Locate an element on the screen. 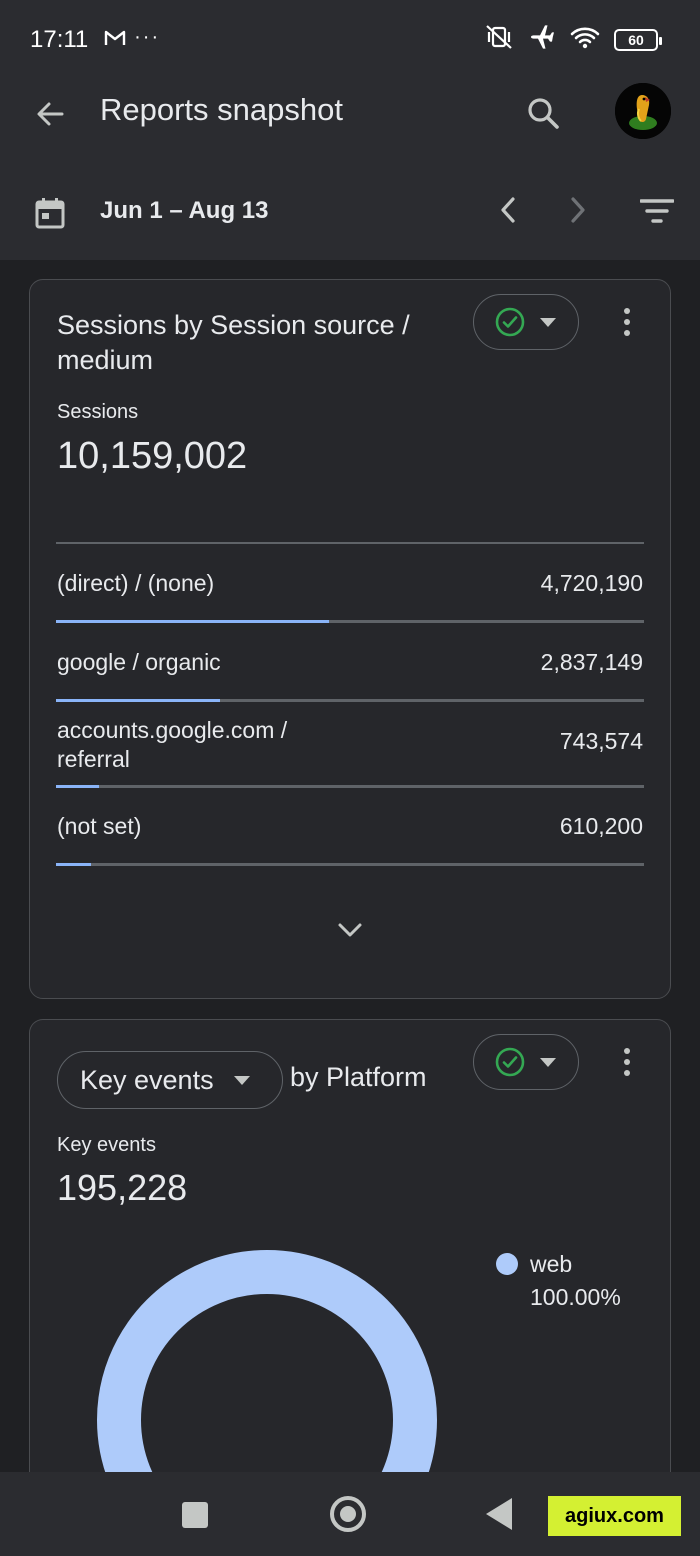 The image size is (700, 1556). mute-vibrate-icon is located at coordinates (499, 39).